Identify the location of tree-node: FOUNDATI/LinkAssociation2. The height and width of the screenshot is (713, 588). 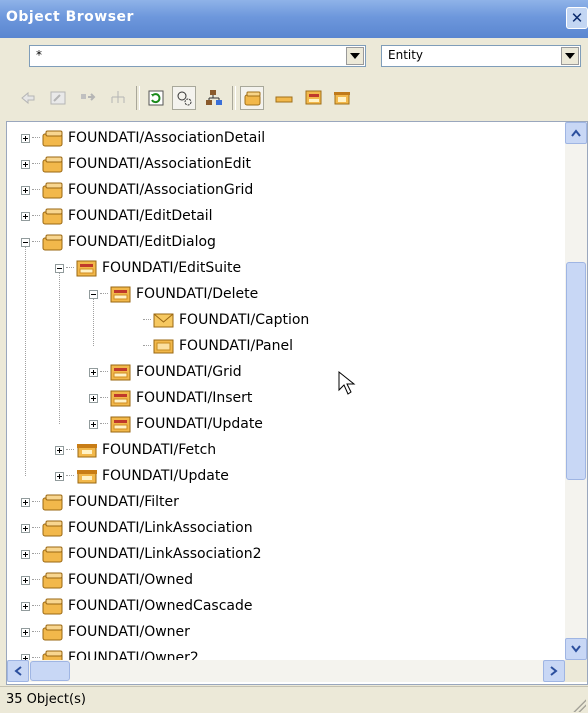
(141, 554).